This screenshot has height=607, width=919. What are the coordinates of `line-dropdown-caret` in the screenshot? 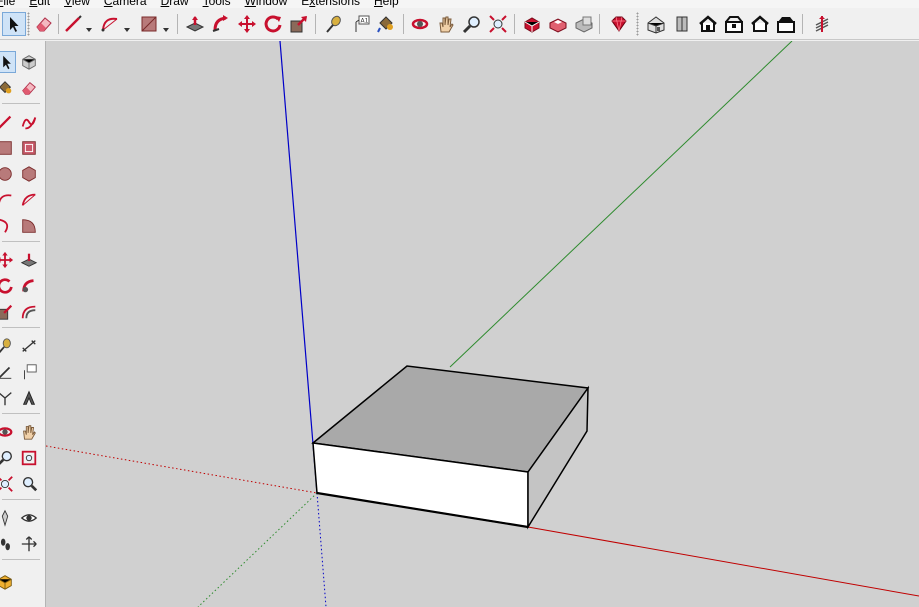 It's located at (89, 27).